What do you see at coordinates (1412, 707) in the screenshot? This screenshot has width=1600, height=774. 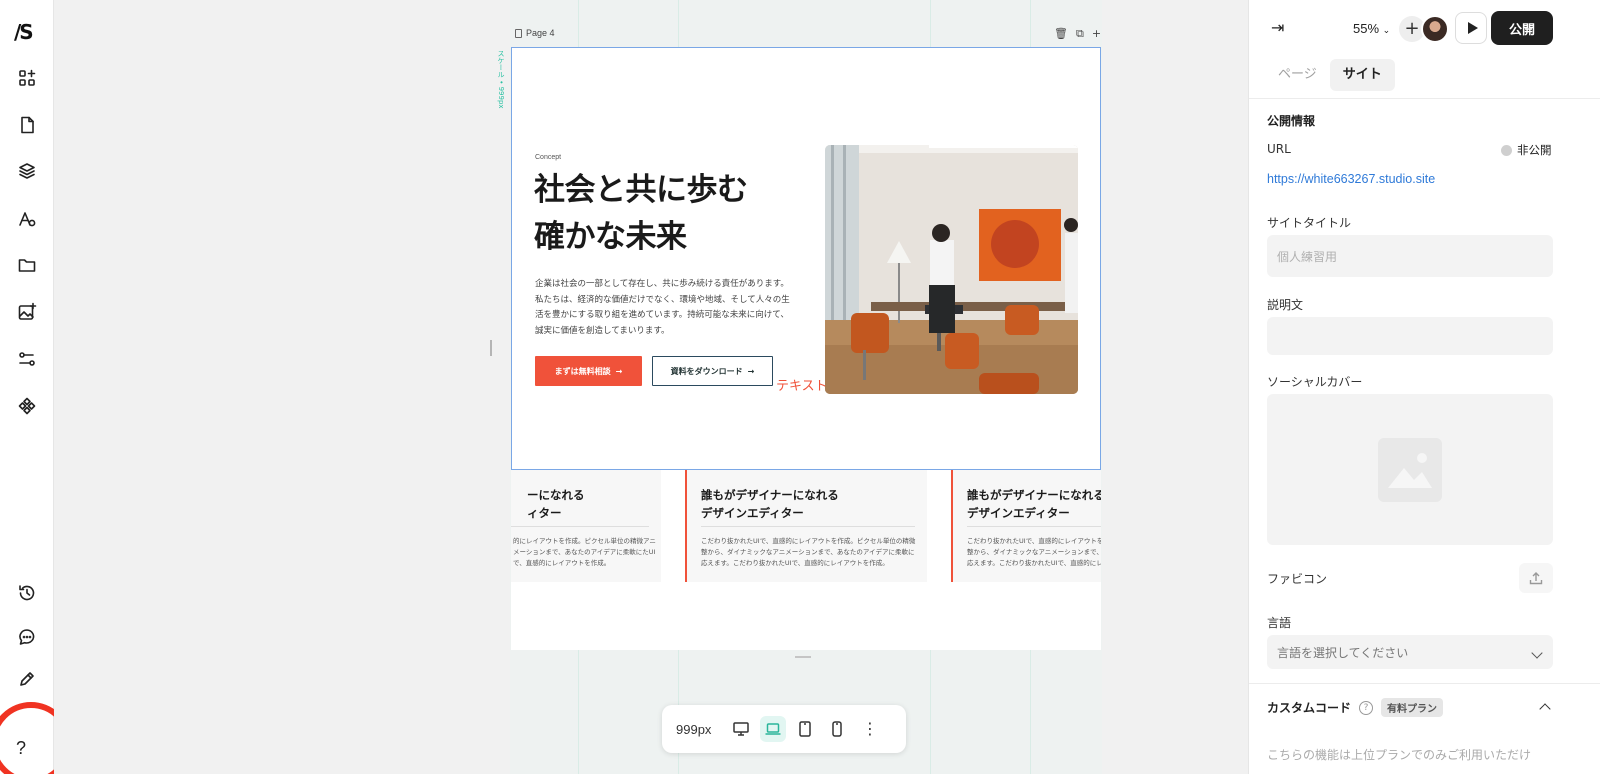 I see `paid-plan-badge: 有料プラン` at bounding box center [1412, 707].